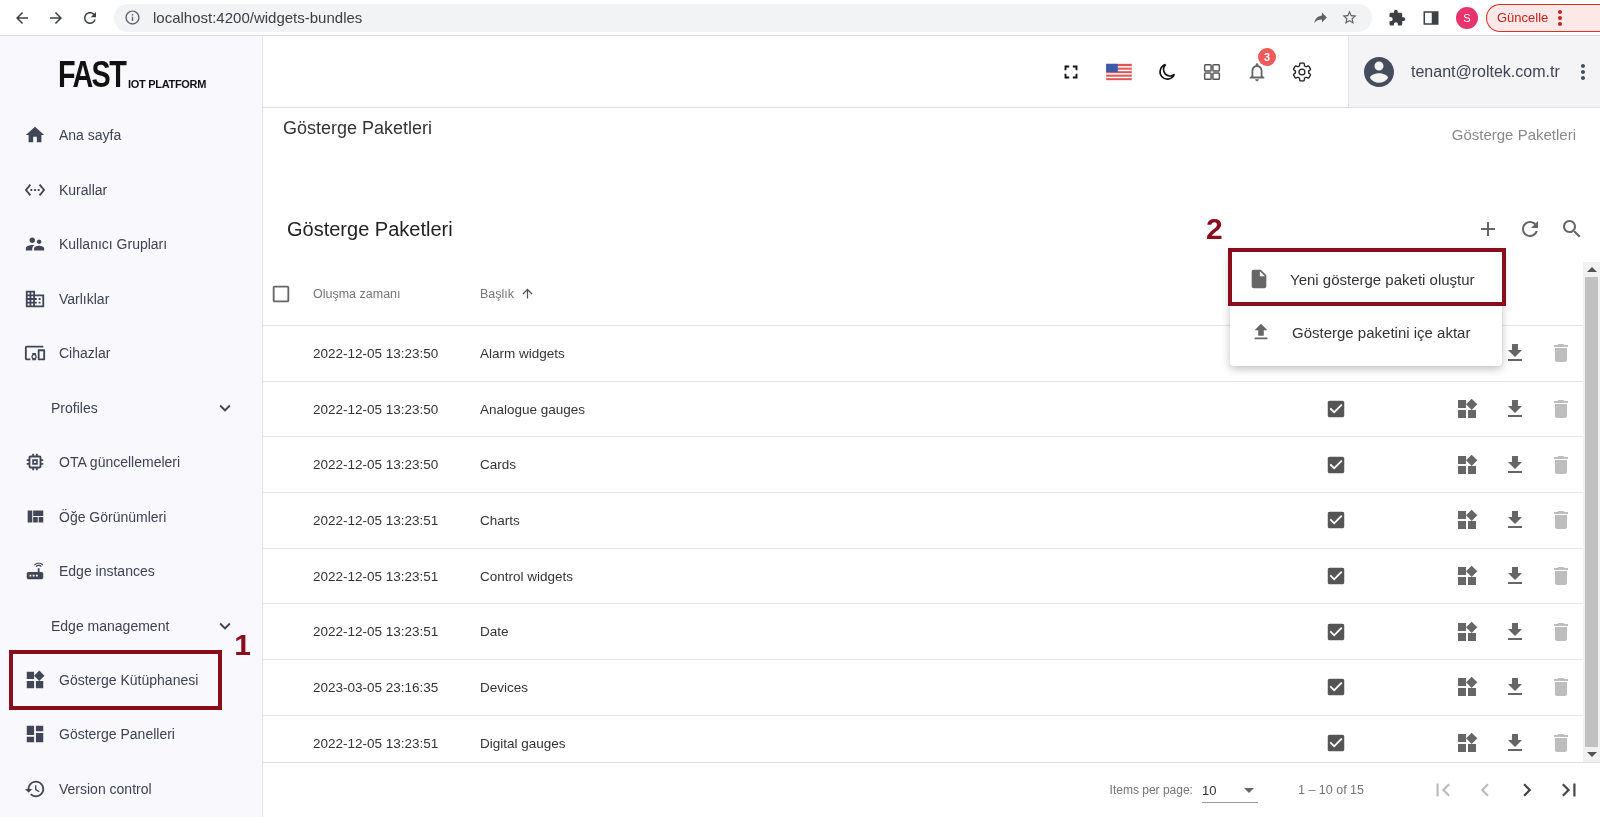 The image size is (1600, 817). I want to click on annotation-number: 2, so click(1214, 229).